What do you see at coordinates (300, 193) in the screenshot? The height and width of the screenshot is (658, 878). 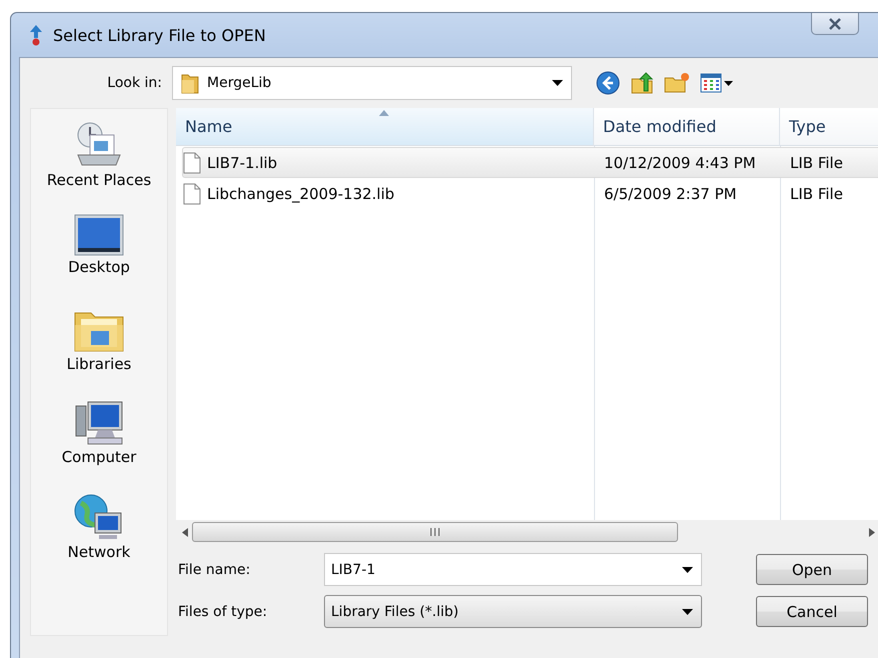 I see `file-name-cell: Libchanges_2009-132.lib` at bounding box center [300, 193].